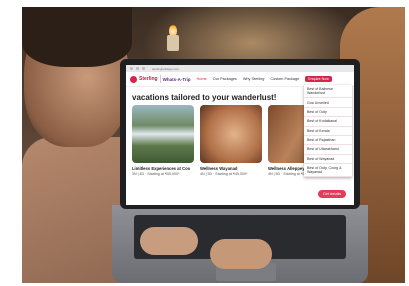  I want to click on dropdown-item: Best of Ooty, so click(328, 113).